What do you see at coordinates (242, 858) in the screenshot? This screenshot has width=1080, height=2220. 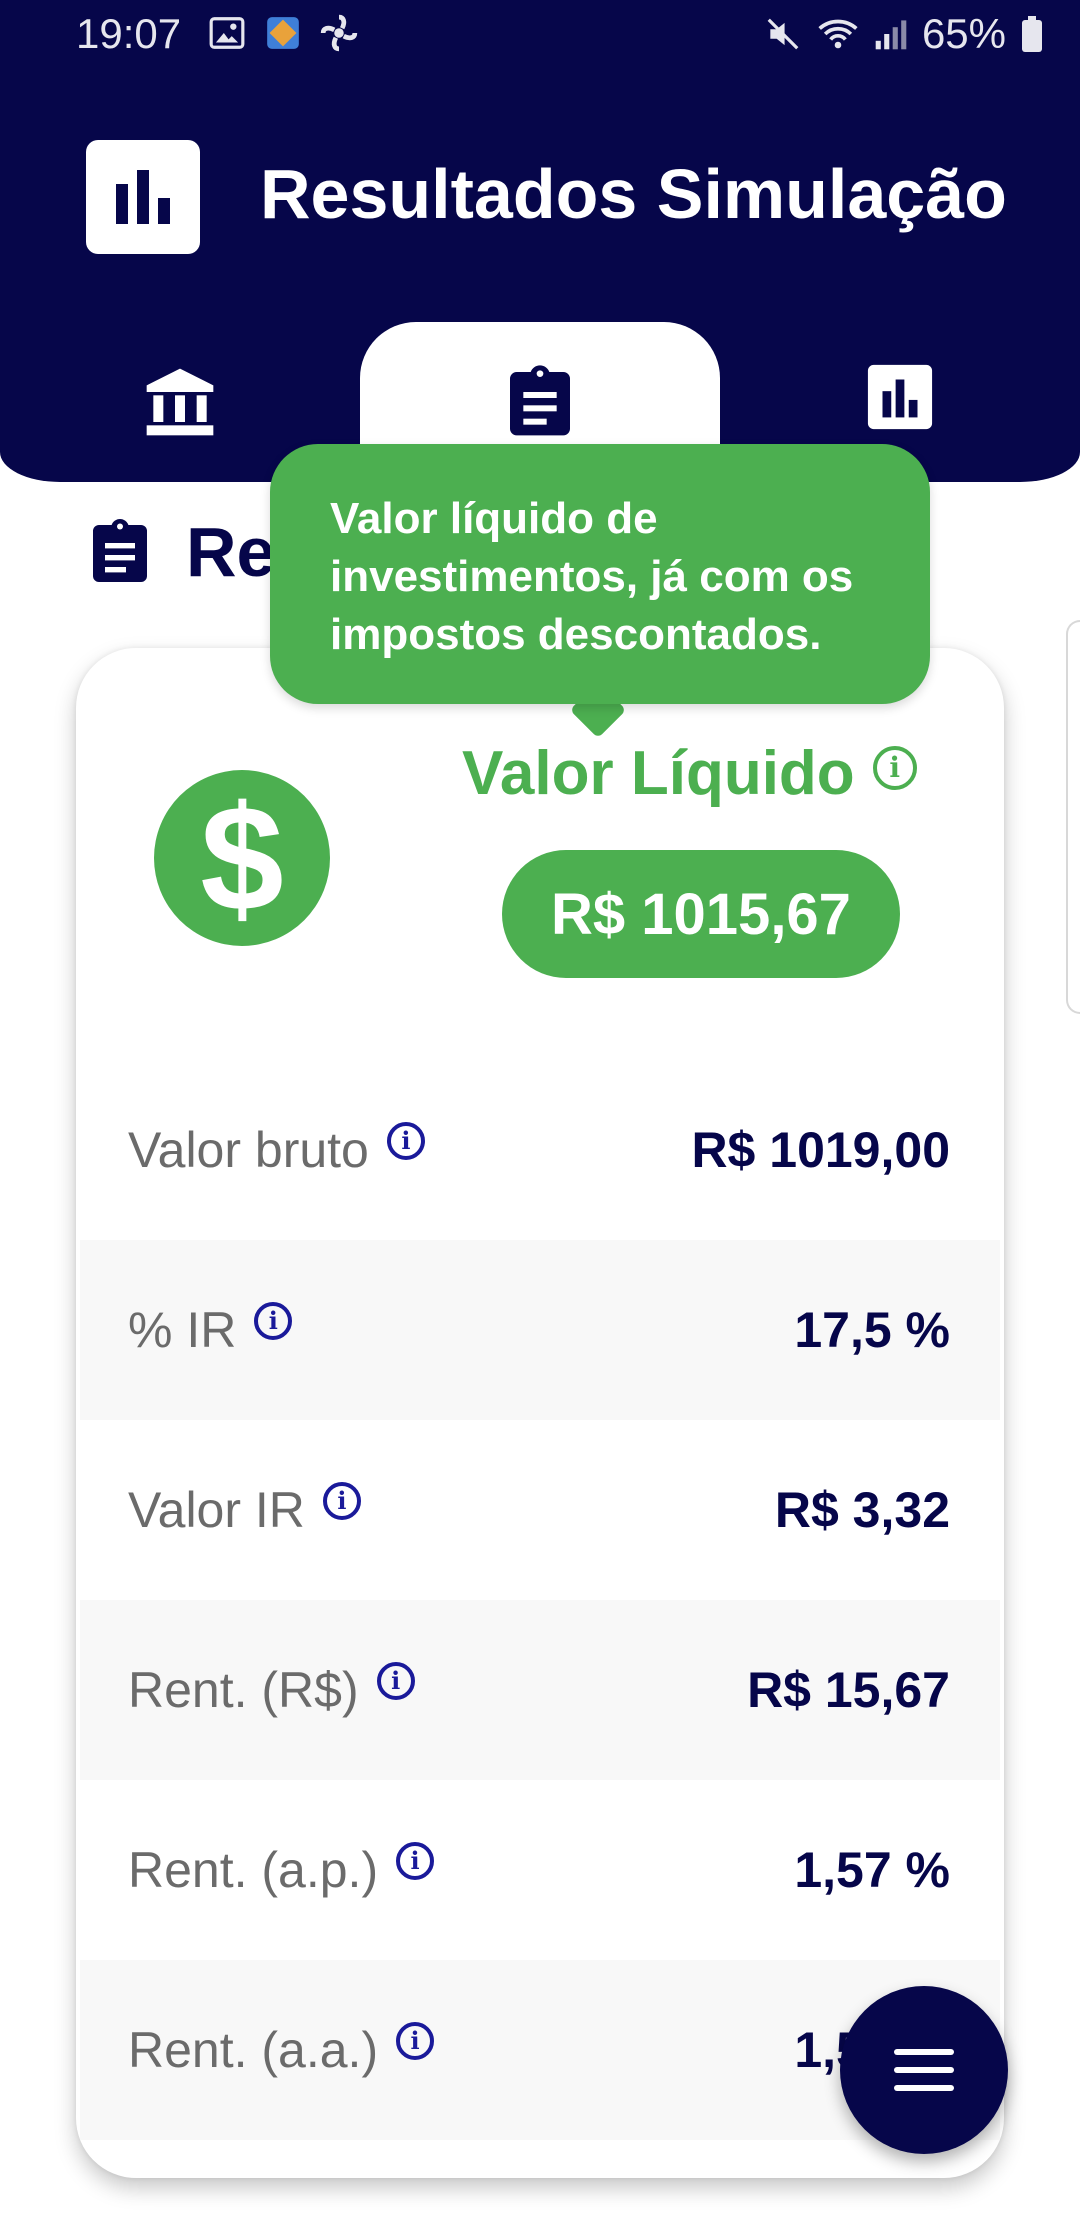 I see `dollar-icon: $` at bounding box center [242, 858].